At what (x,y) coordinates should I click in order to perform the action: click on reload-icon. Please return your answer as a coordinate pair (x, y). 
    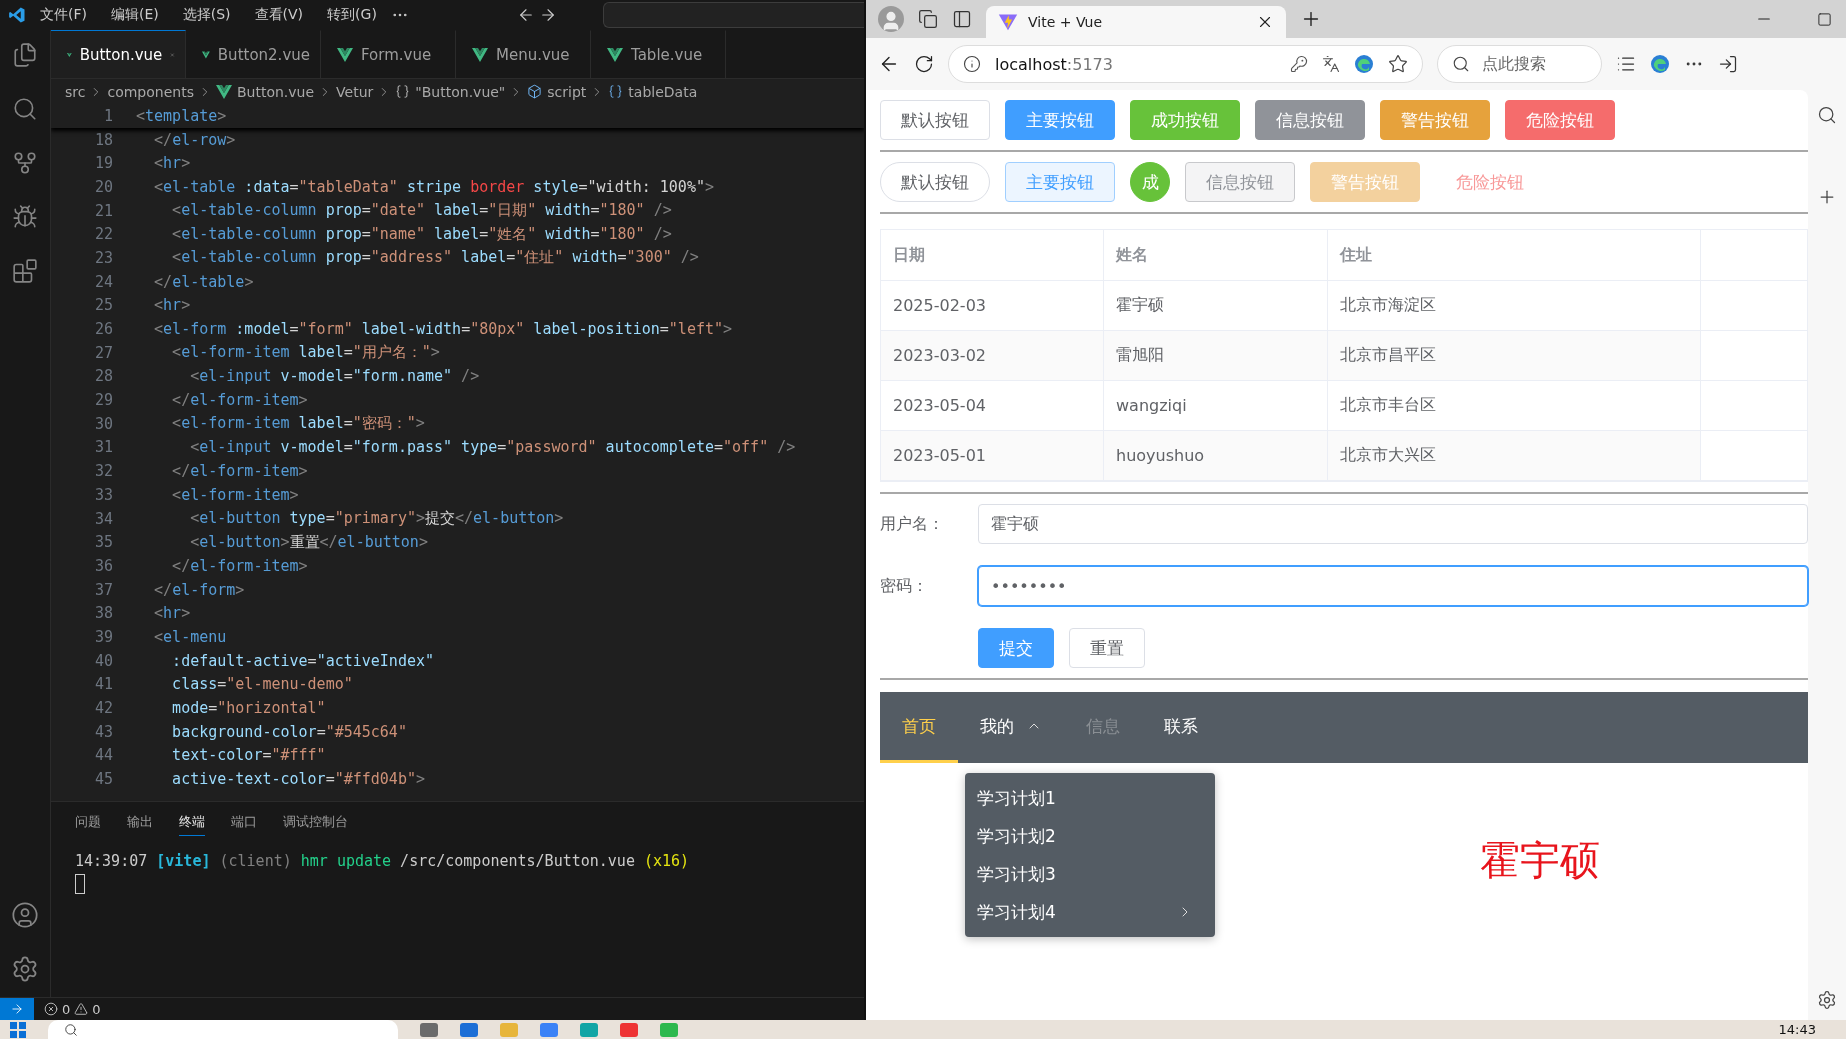
    Looking at the image, I should click on (924, 64).